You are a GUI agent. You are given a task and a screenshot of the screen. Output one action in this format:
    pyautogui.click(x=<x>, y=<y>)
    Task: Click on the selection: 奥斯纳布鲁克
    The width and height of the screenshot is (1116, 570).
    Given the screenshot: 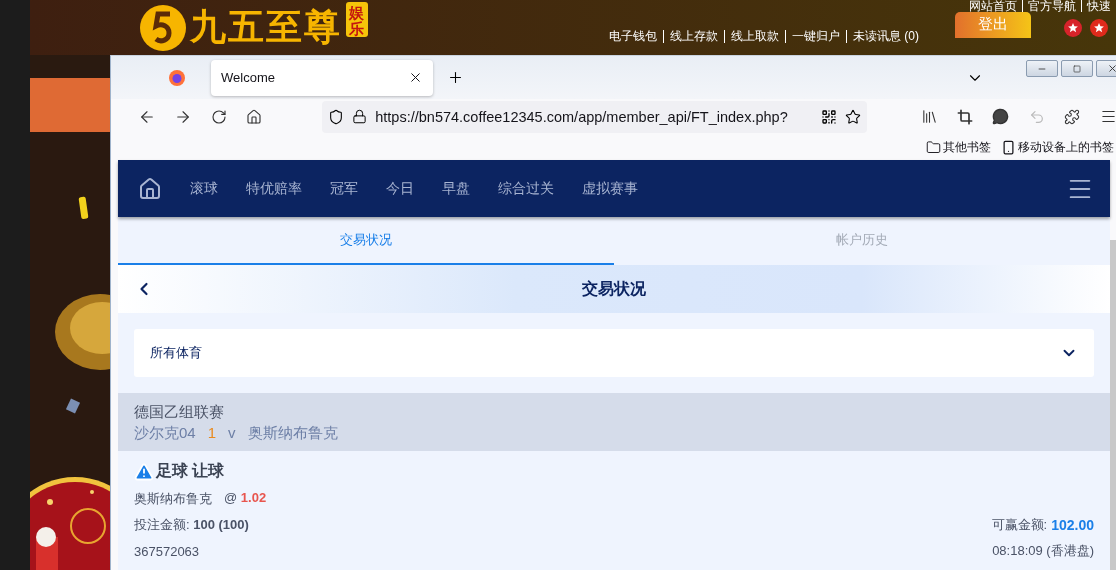 What is the action you would take?
    pyautogui.click(x=173, y=499)
    